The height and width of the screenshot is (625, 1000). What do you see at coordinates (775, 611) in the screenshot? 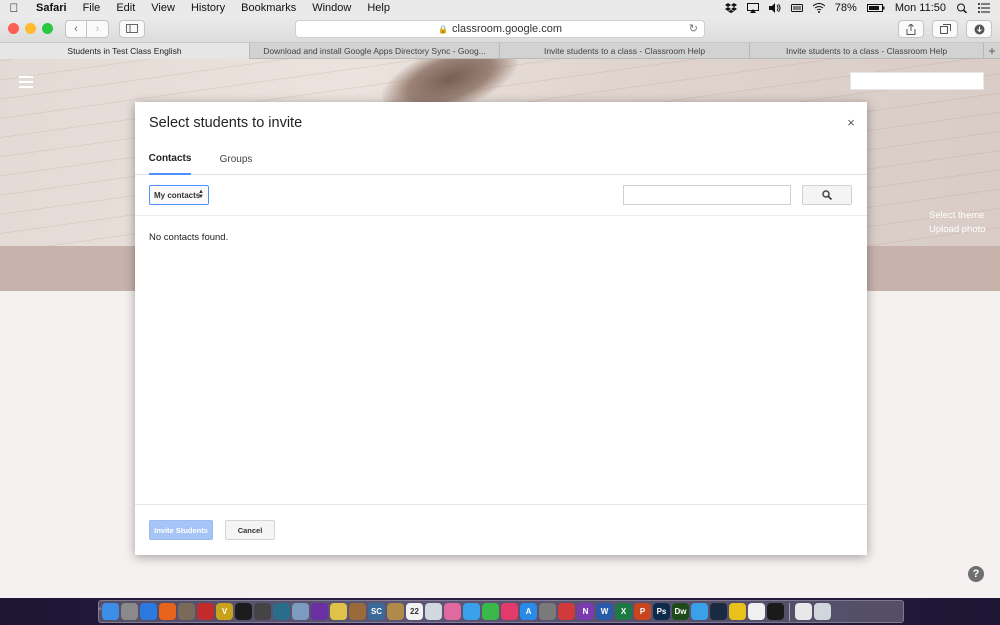
I see `terminal-icon` at bounding box center [775, 611].